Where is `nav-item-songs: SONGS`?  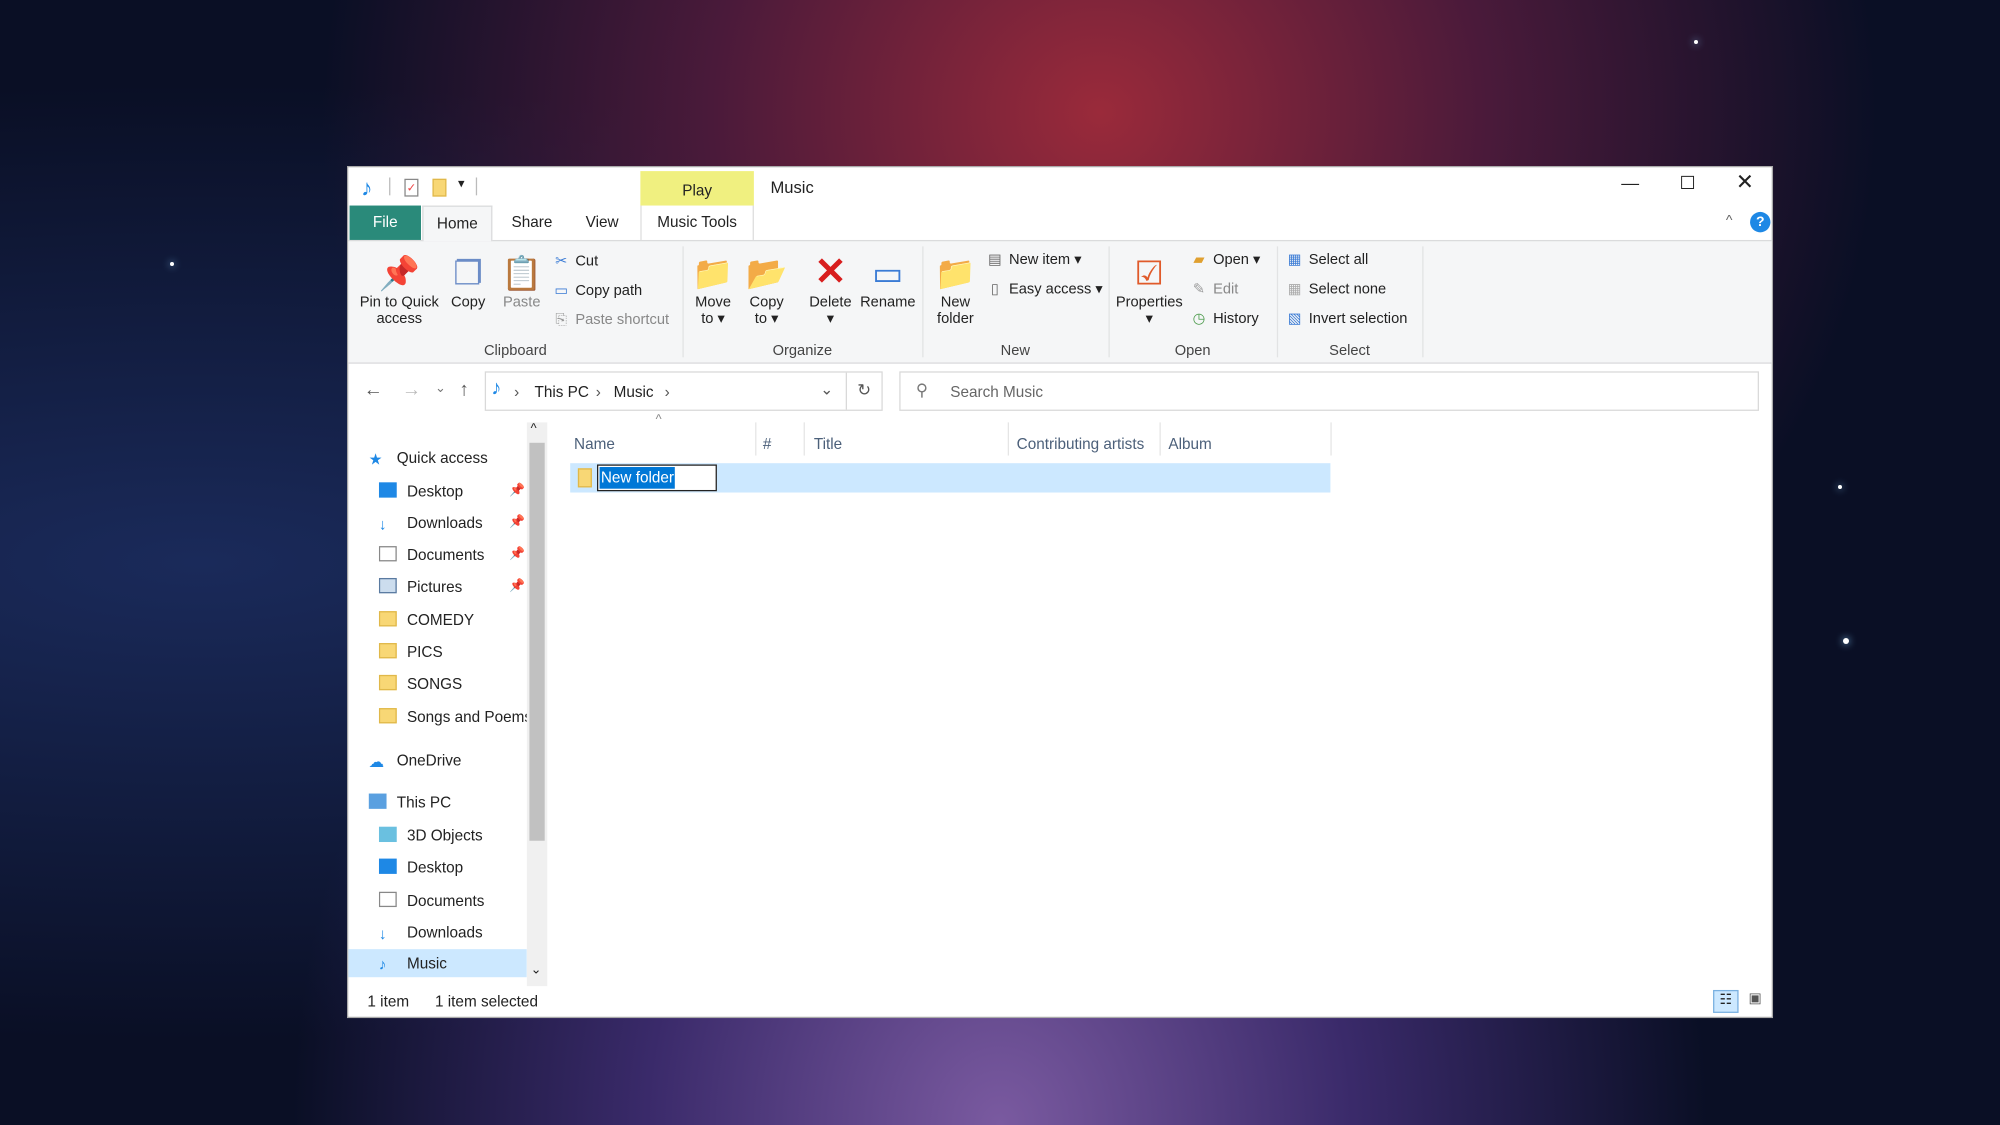
nav-item-songs: SONGS is located at coordinates (452, 684).